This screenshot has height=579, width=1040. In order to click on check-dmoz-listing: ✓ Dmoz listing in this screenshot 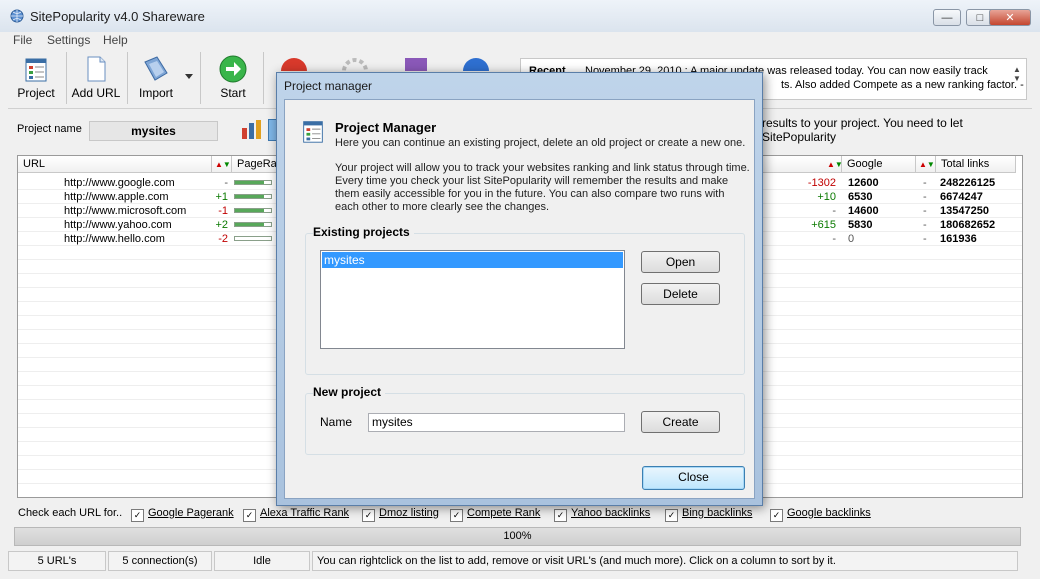, I will do `click(400, 514)`.